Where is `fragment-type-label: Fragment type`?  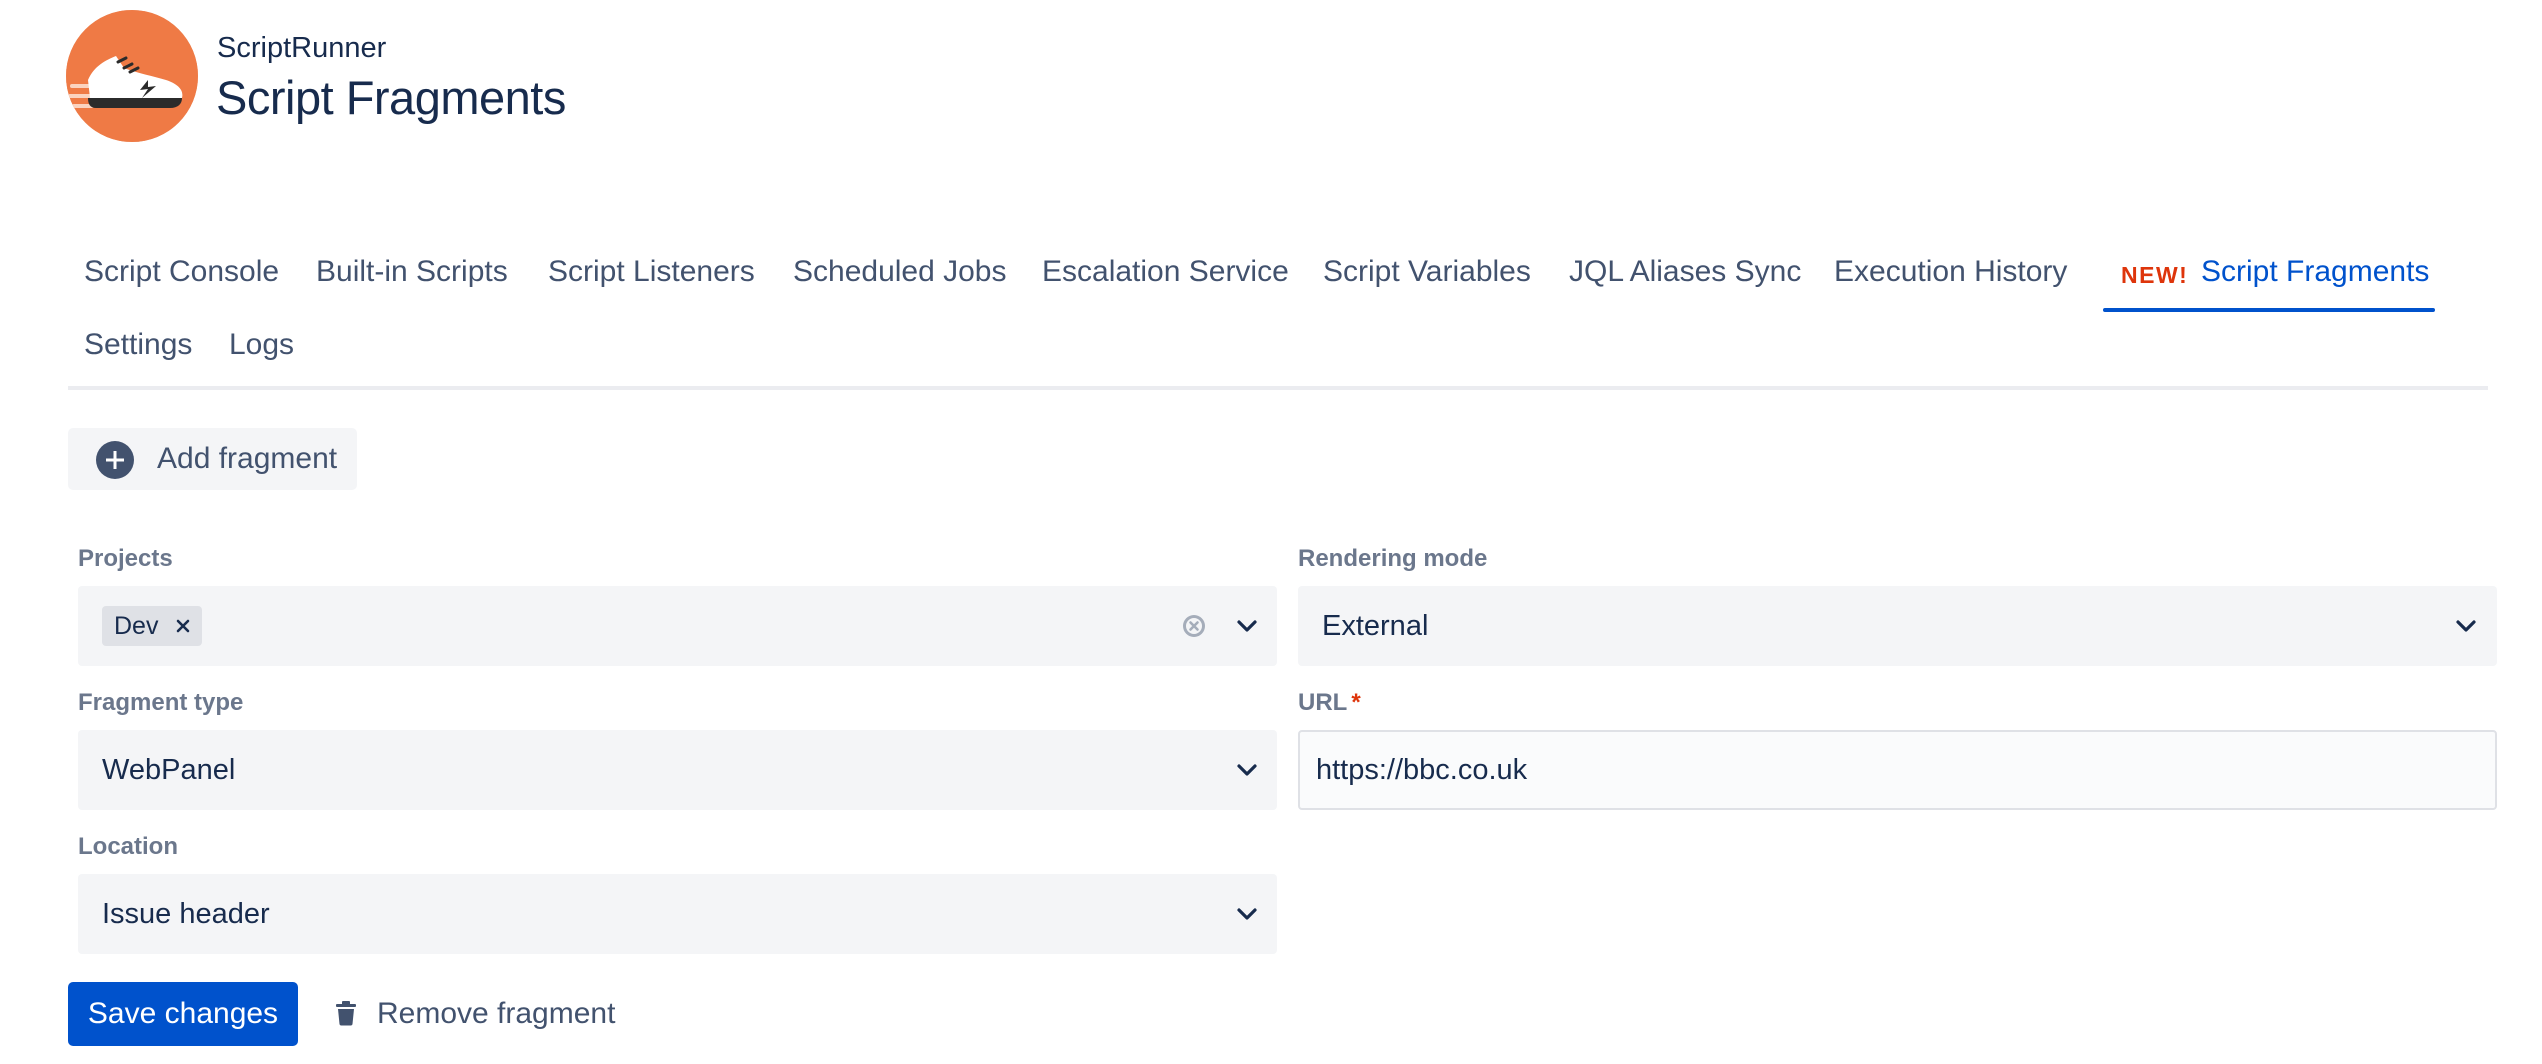
fragment-type-label: Fragment type is located at coordinates (161, 702).